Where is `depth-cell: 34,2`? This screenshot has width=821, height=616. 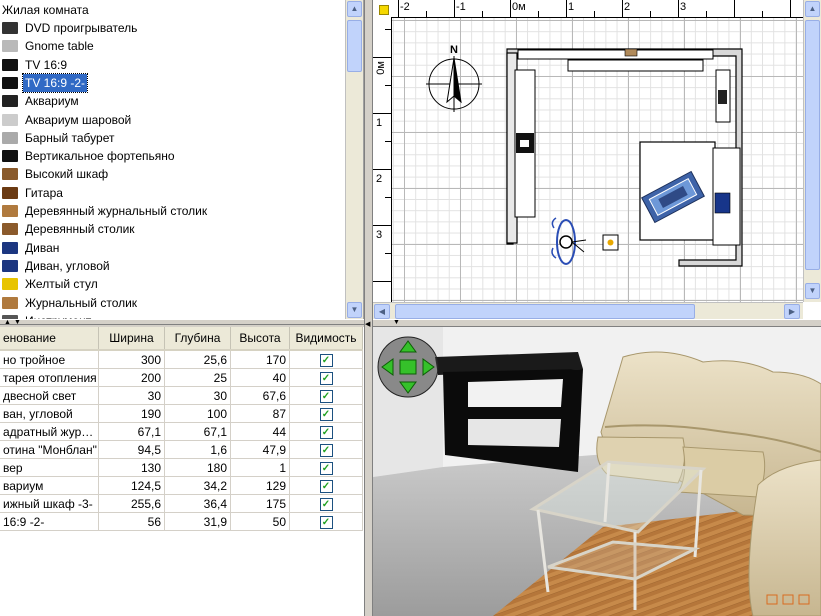
depth-cell: 34,2 is located at coordinates (197, 485).